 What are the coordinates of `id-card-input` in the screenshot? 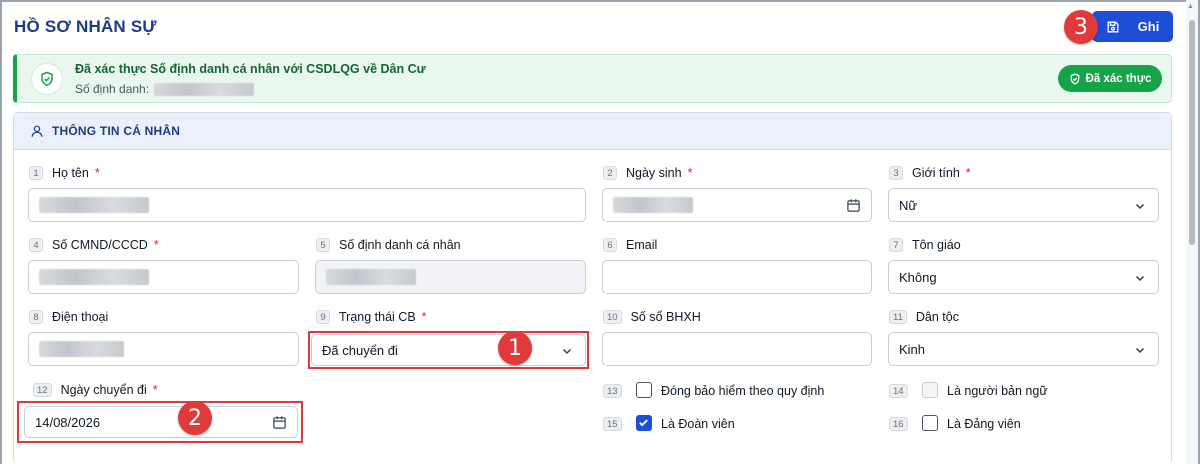 It's located at (163, 277).